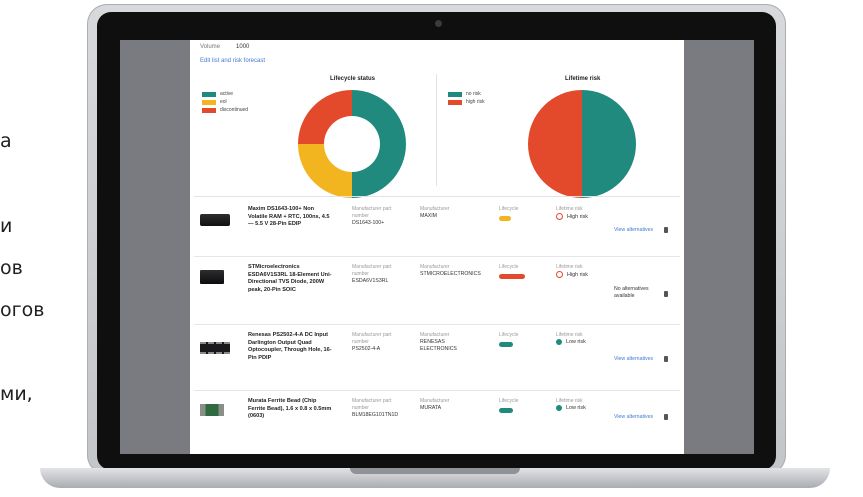 Image resolution: width=863 pixels, height=497 pixels. I want to click on pie-slice-active, so click(379, 144).